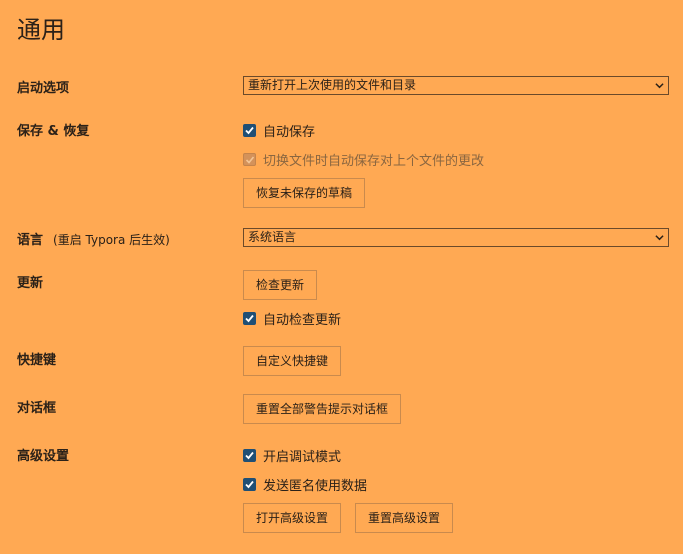  Describe the element at coordinates (53, 131) in the screenshot. I see `save-restore-label: 保存 & 恢复` at that location.